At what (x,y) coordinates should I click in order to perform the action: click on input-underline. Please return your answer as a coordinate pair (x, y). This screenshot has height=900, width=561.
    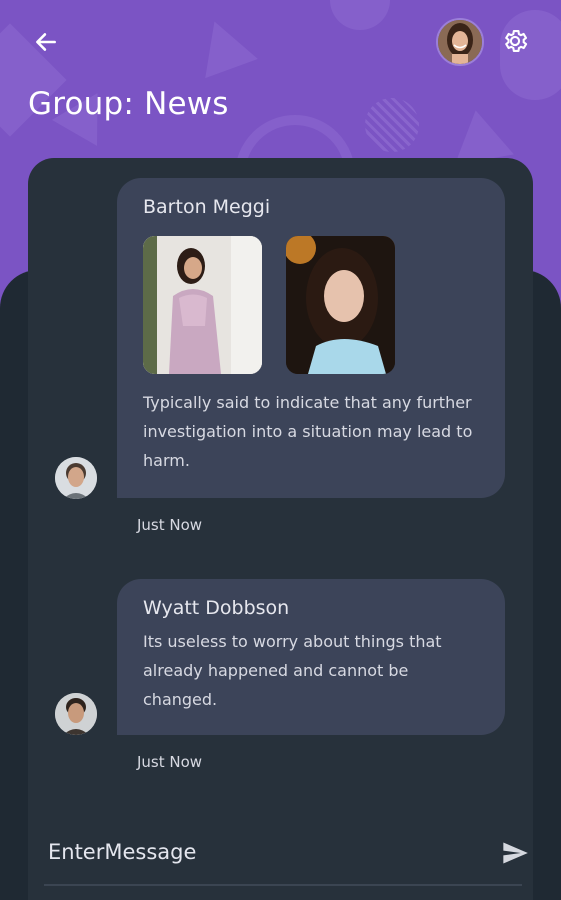
    Looking at the image, I should click on (283, 885).